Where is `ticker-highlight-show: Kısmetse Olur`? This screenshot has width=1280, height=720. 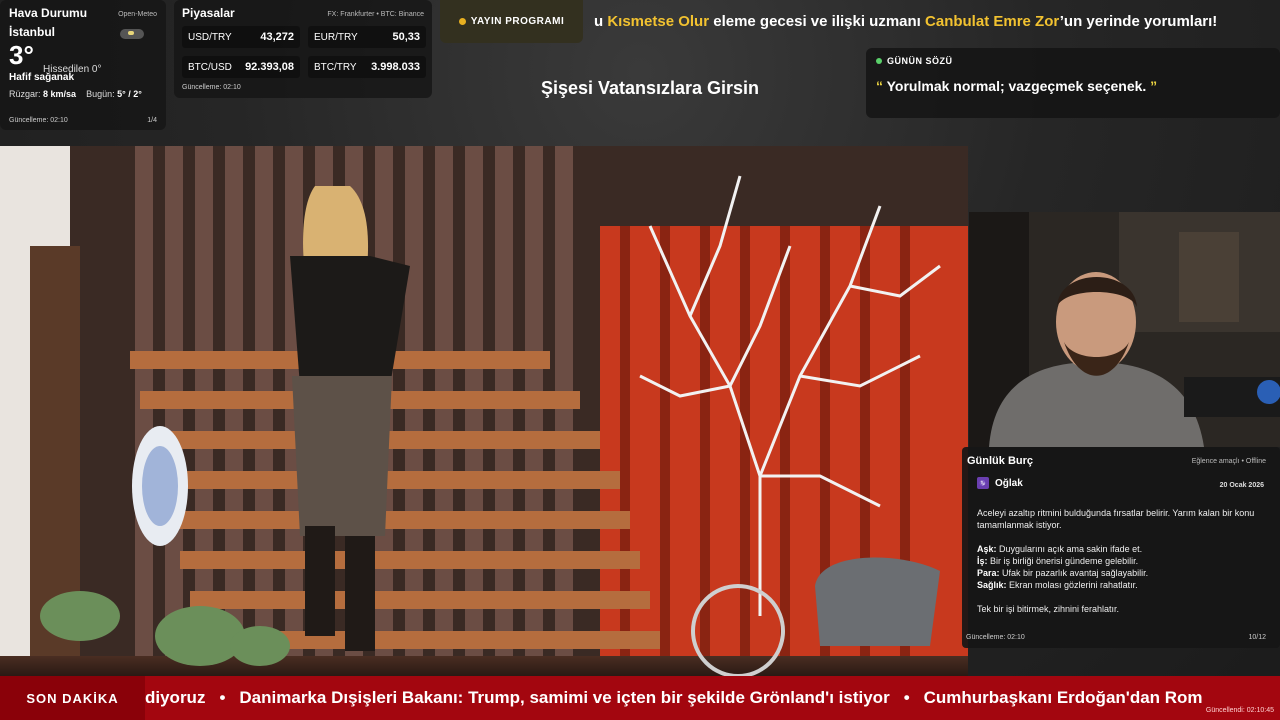
ticker-highlight-show: Kısmetse Olur is located at coordinates (658, 21).